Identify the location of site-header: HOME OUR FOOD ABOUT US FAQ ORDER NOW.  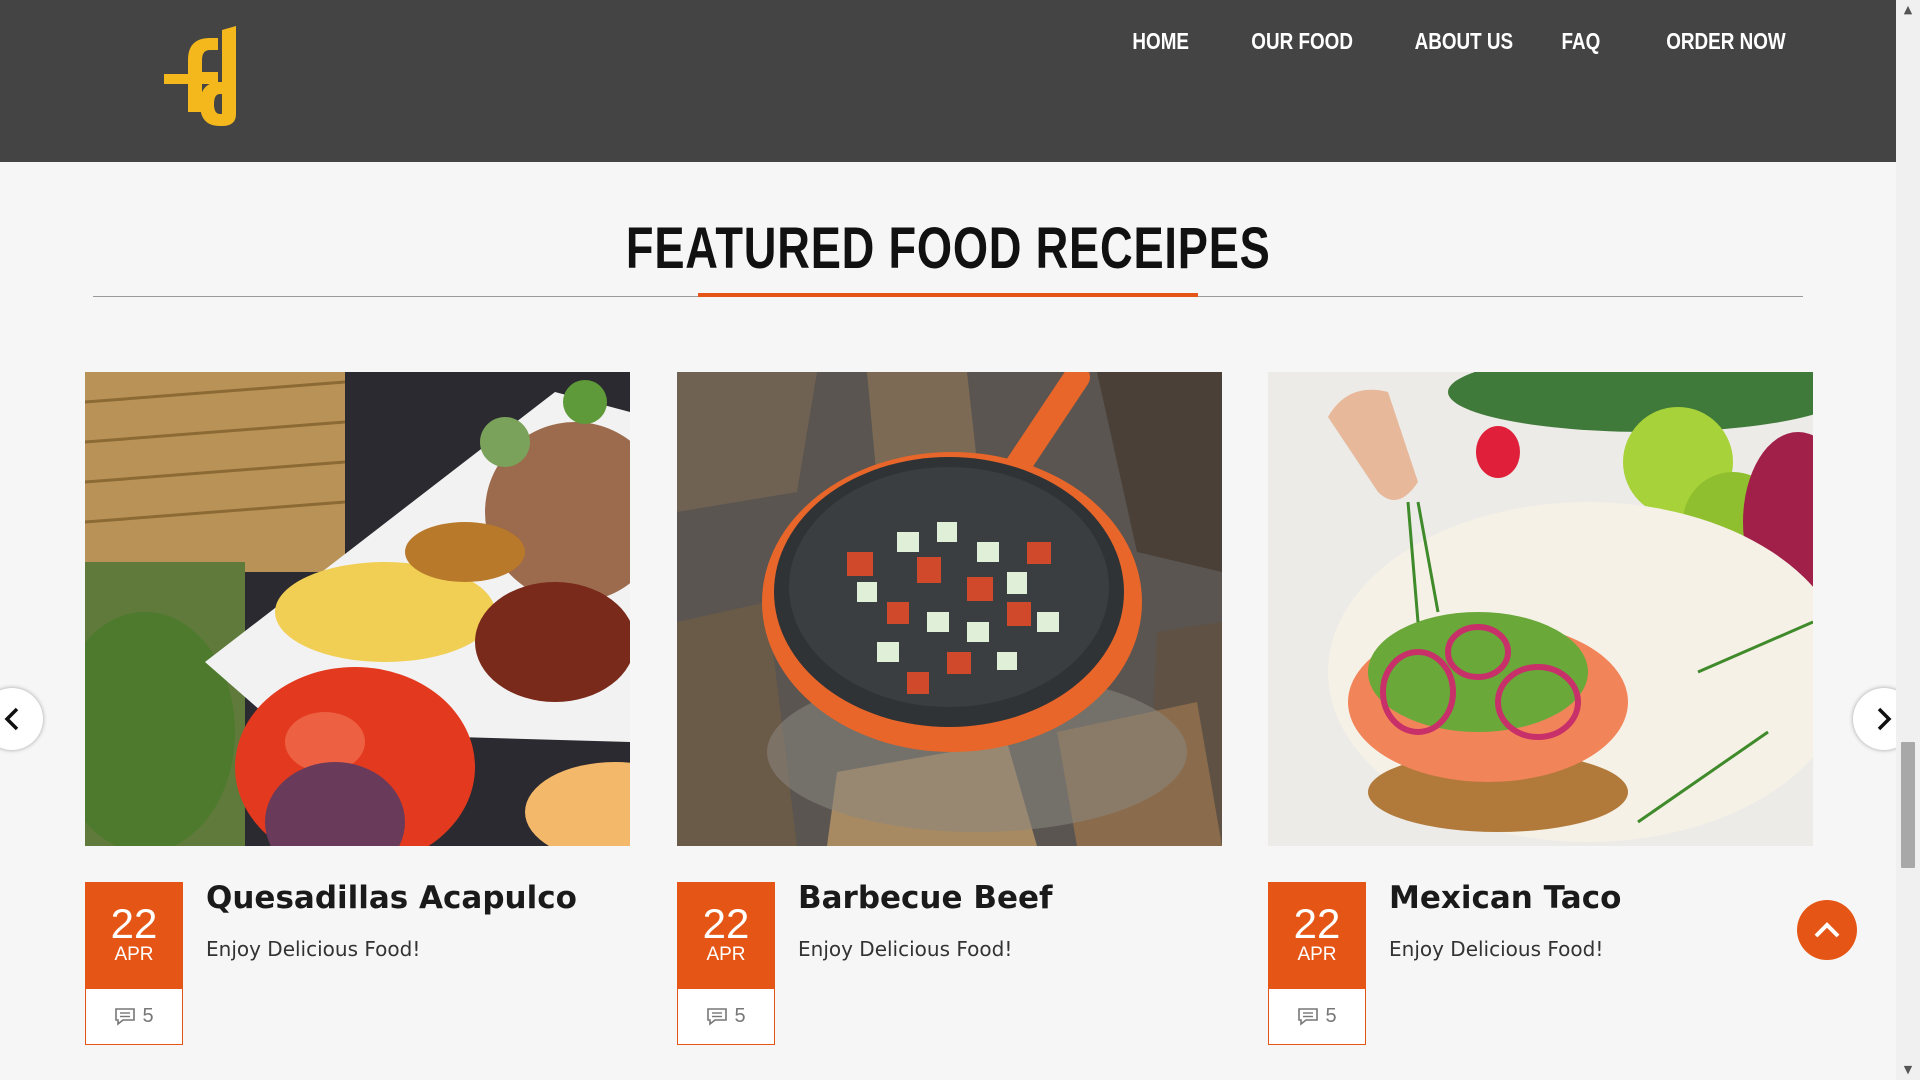
(948, 81).